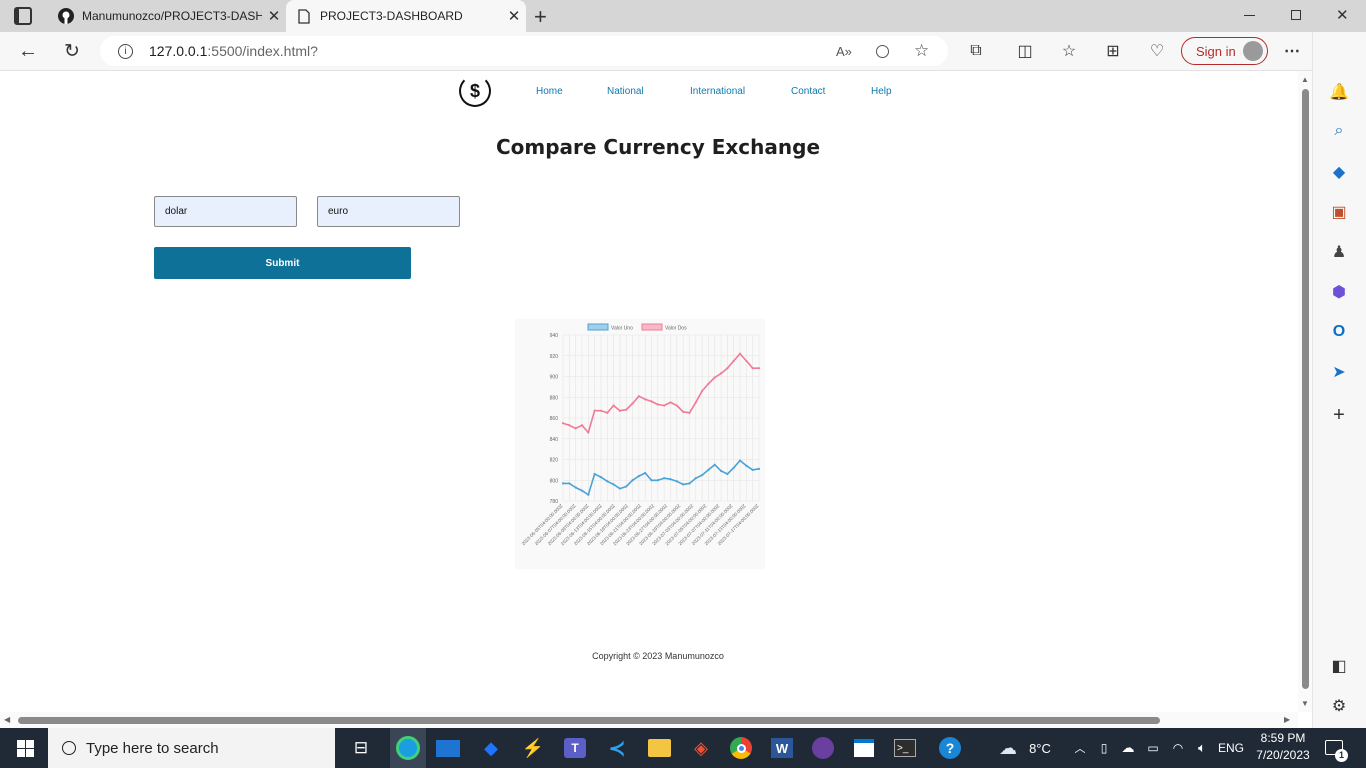  I want to click on nav-home-link: Home, so click(549, 91).